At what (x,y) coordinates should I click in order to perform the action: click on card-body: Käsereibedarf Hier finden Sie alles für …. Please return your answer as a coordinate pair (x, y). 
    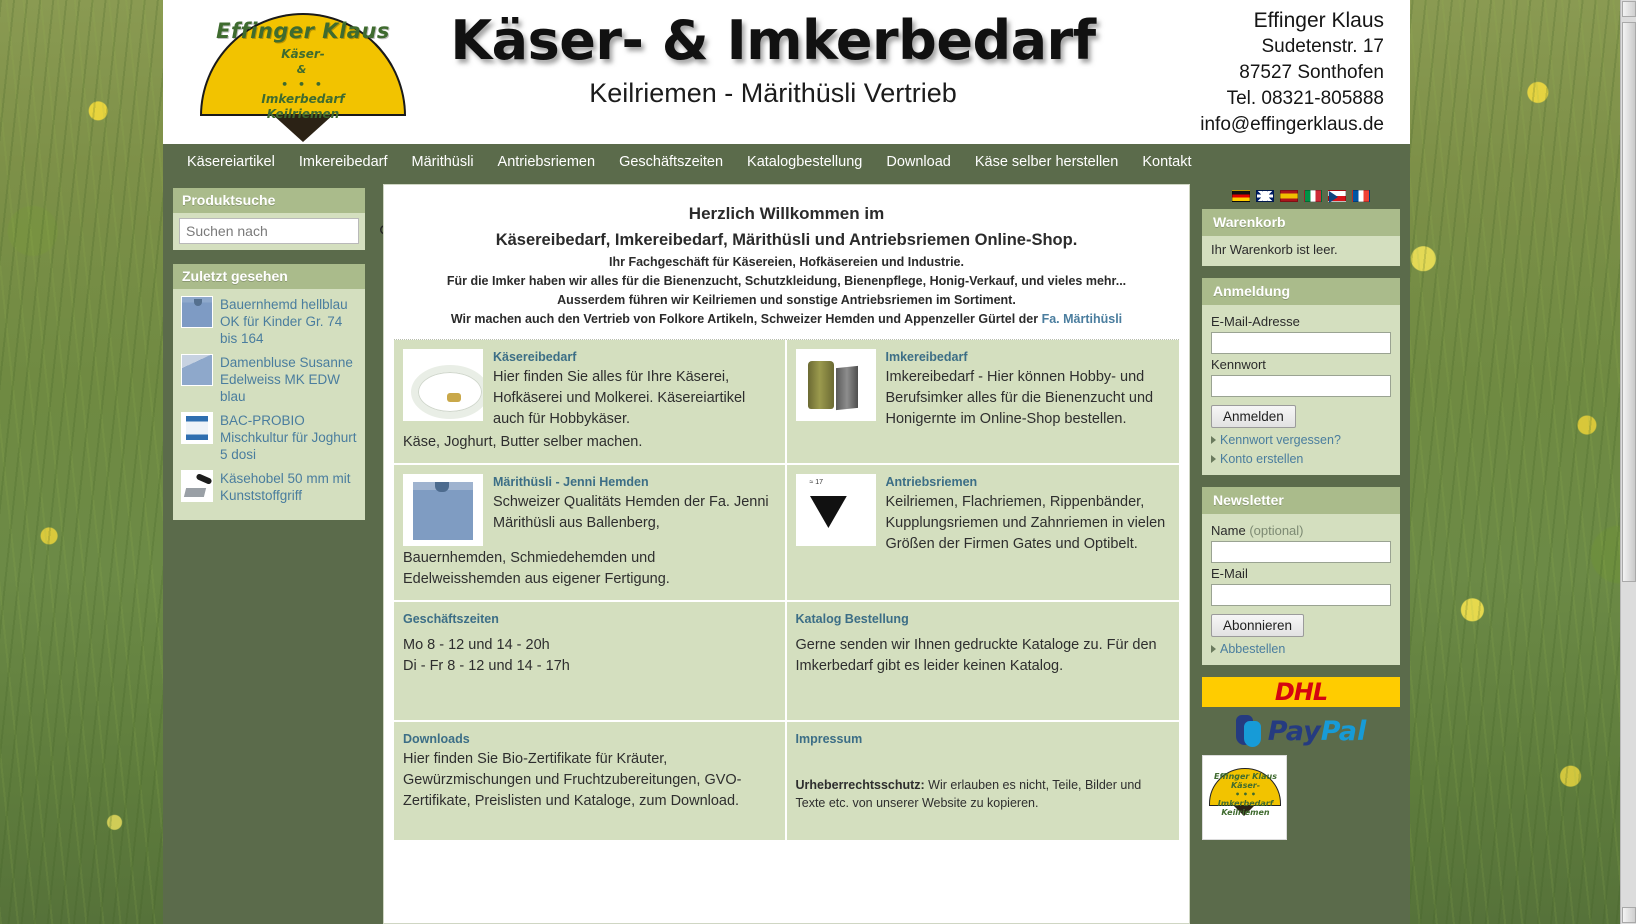
    Looking at the image, I should click on (633, 389).